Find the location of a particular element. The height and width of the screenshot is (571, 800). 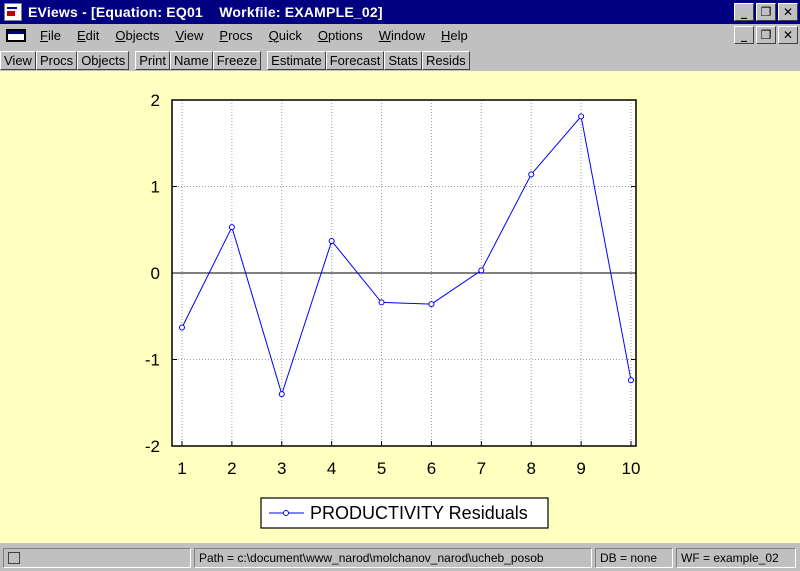

name-button: Name is located at coordinates (191, 60).